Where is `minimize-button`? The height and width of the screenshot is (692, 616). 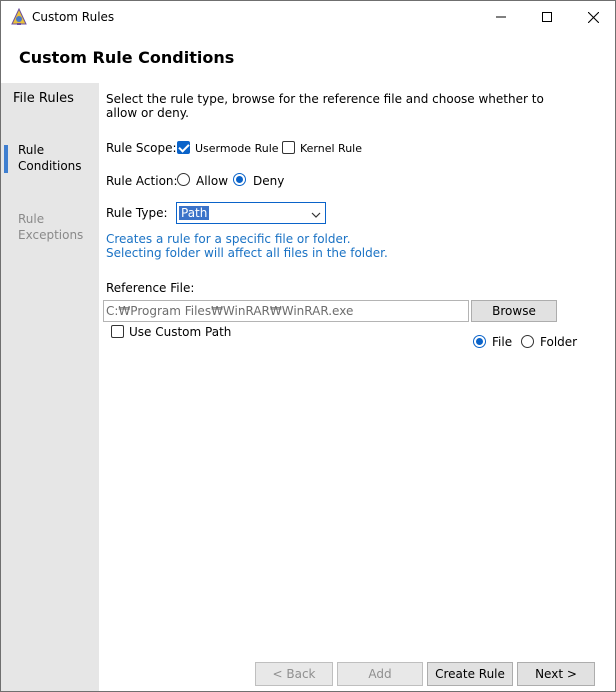
minimize-button is located at coordinates (501, 17).